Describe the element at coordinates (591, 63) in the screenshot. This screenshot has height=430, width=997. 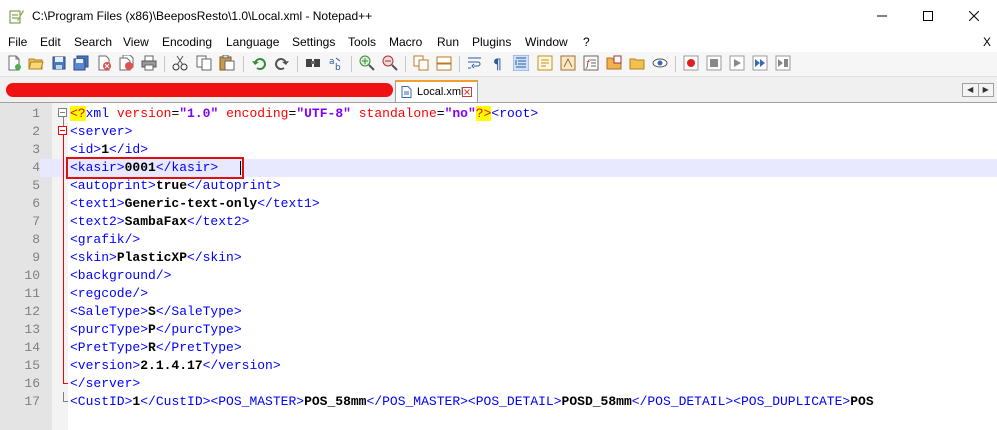
I see `function-list-icon: f` at that location.